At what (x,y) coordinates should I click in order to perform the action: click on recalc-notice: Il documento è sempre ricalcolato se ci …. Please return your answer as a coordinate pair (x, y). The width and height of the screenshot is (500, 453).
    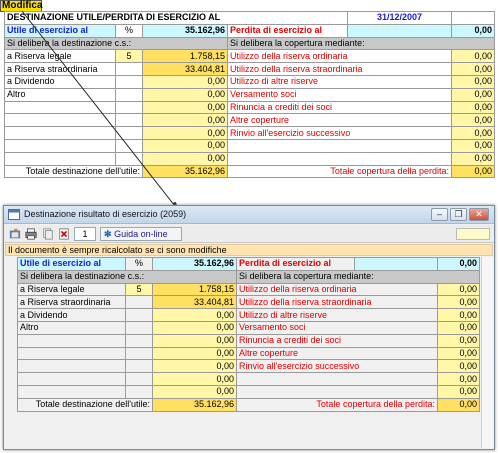
    Looking at the image, I should click on (249, 250).